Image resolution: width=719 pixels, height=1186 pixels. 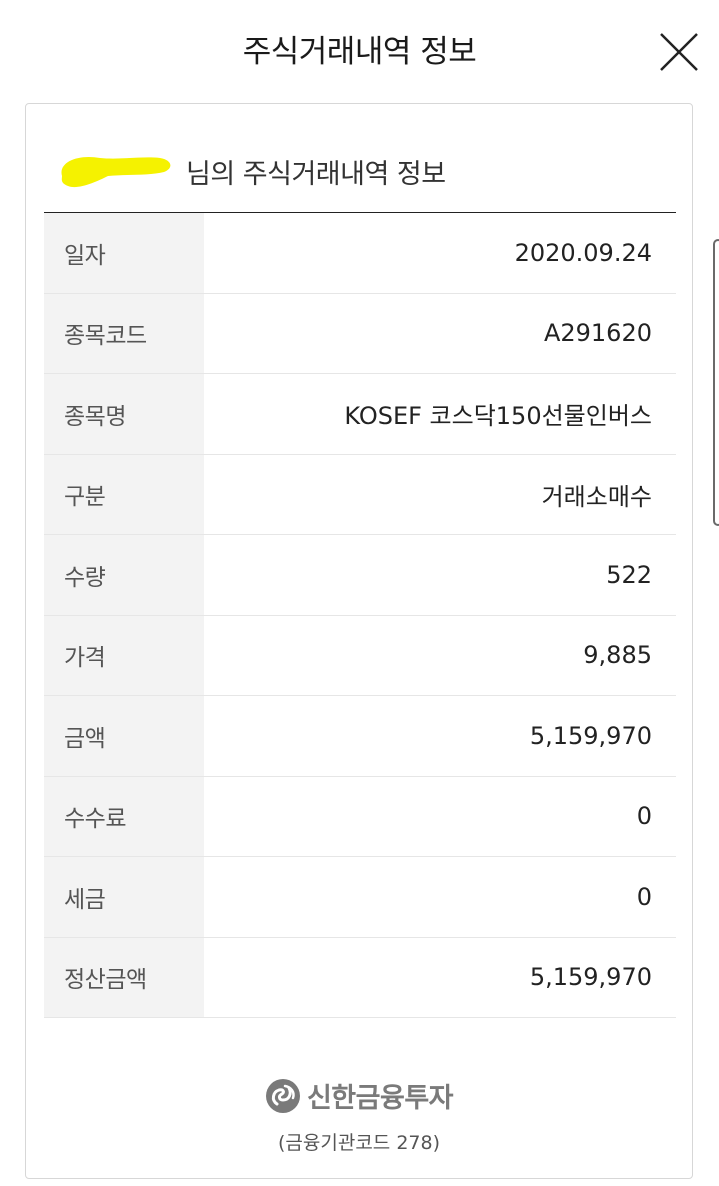 What do you see at coordinates (316, 174) in the screenshot?
I see `heading-suffix: 님의 주식거래내역 정보` at bounding box center [316, 174].